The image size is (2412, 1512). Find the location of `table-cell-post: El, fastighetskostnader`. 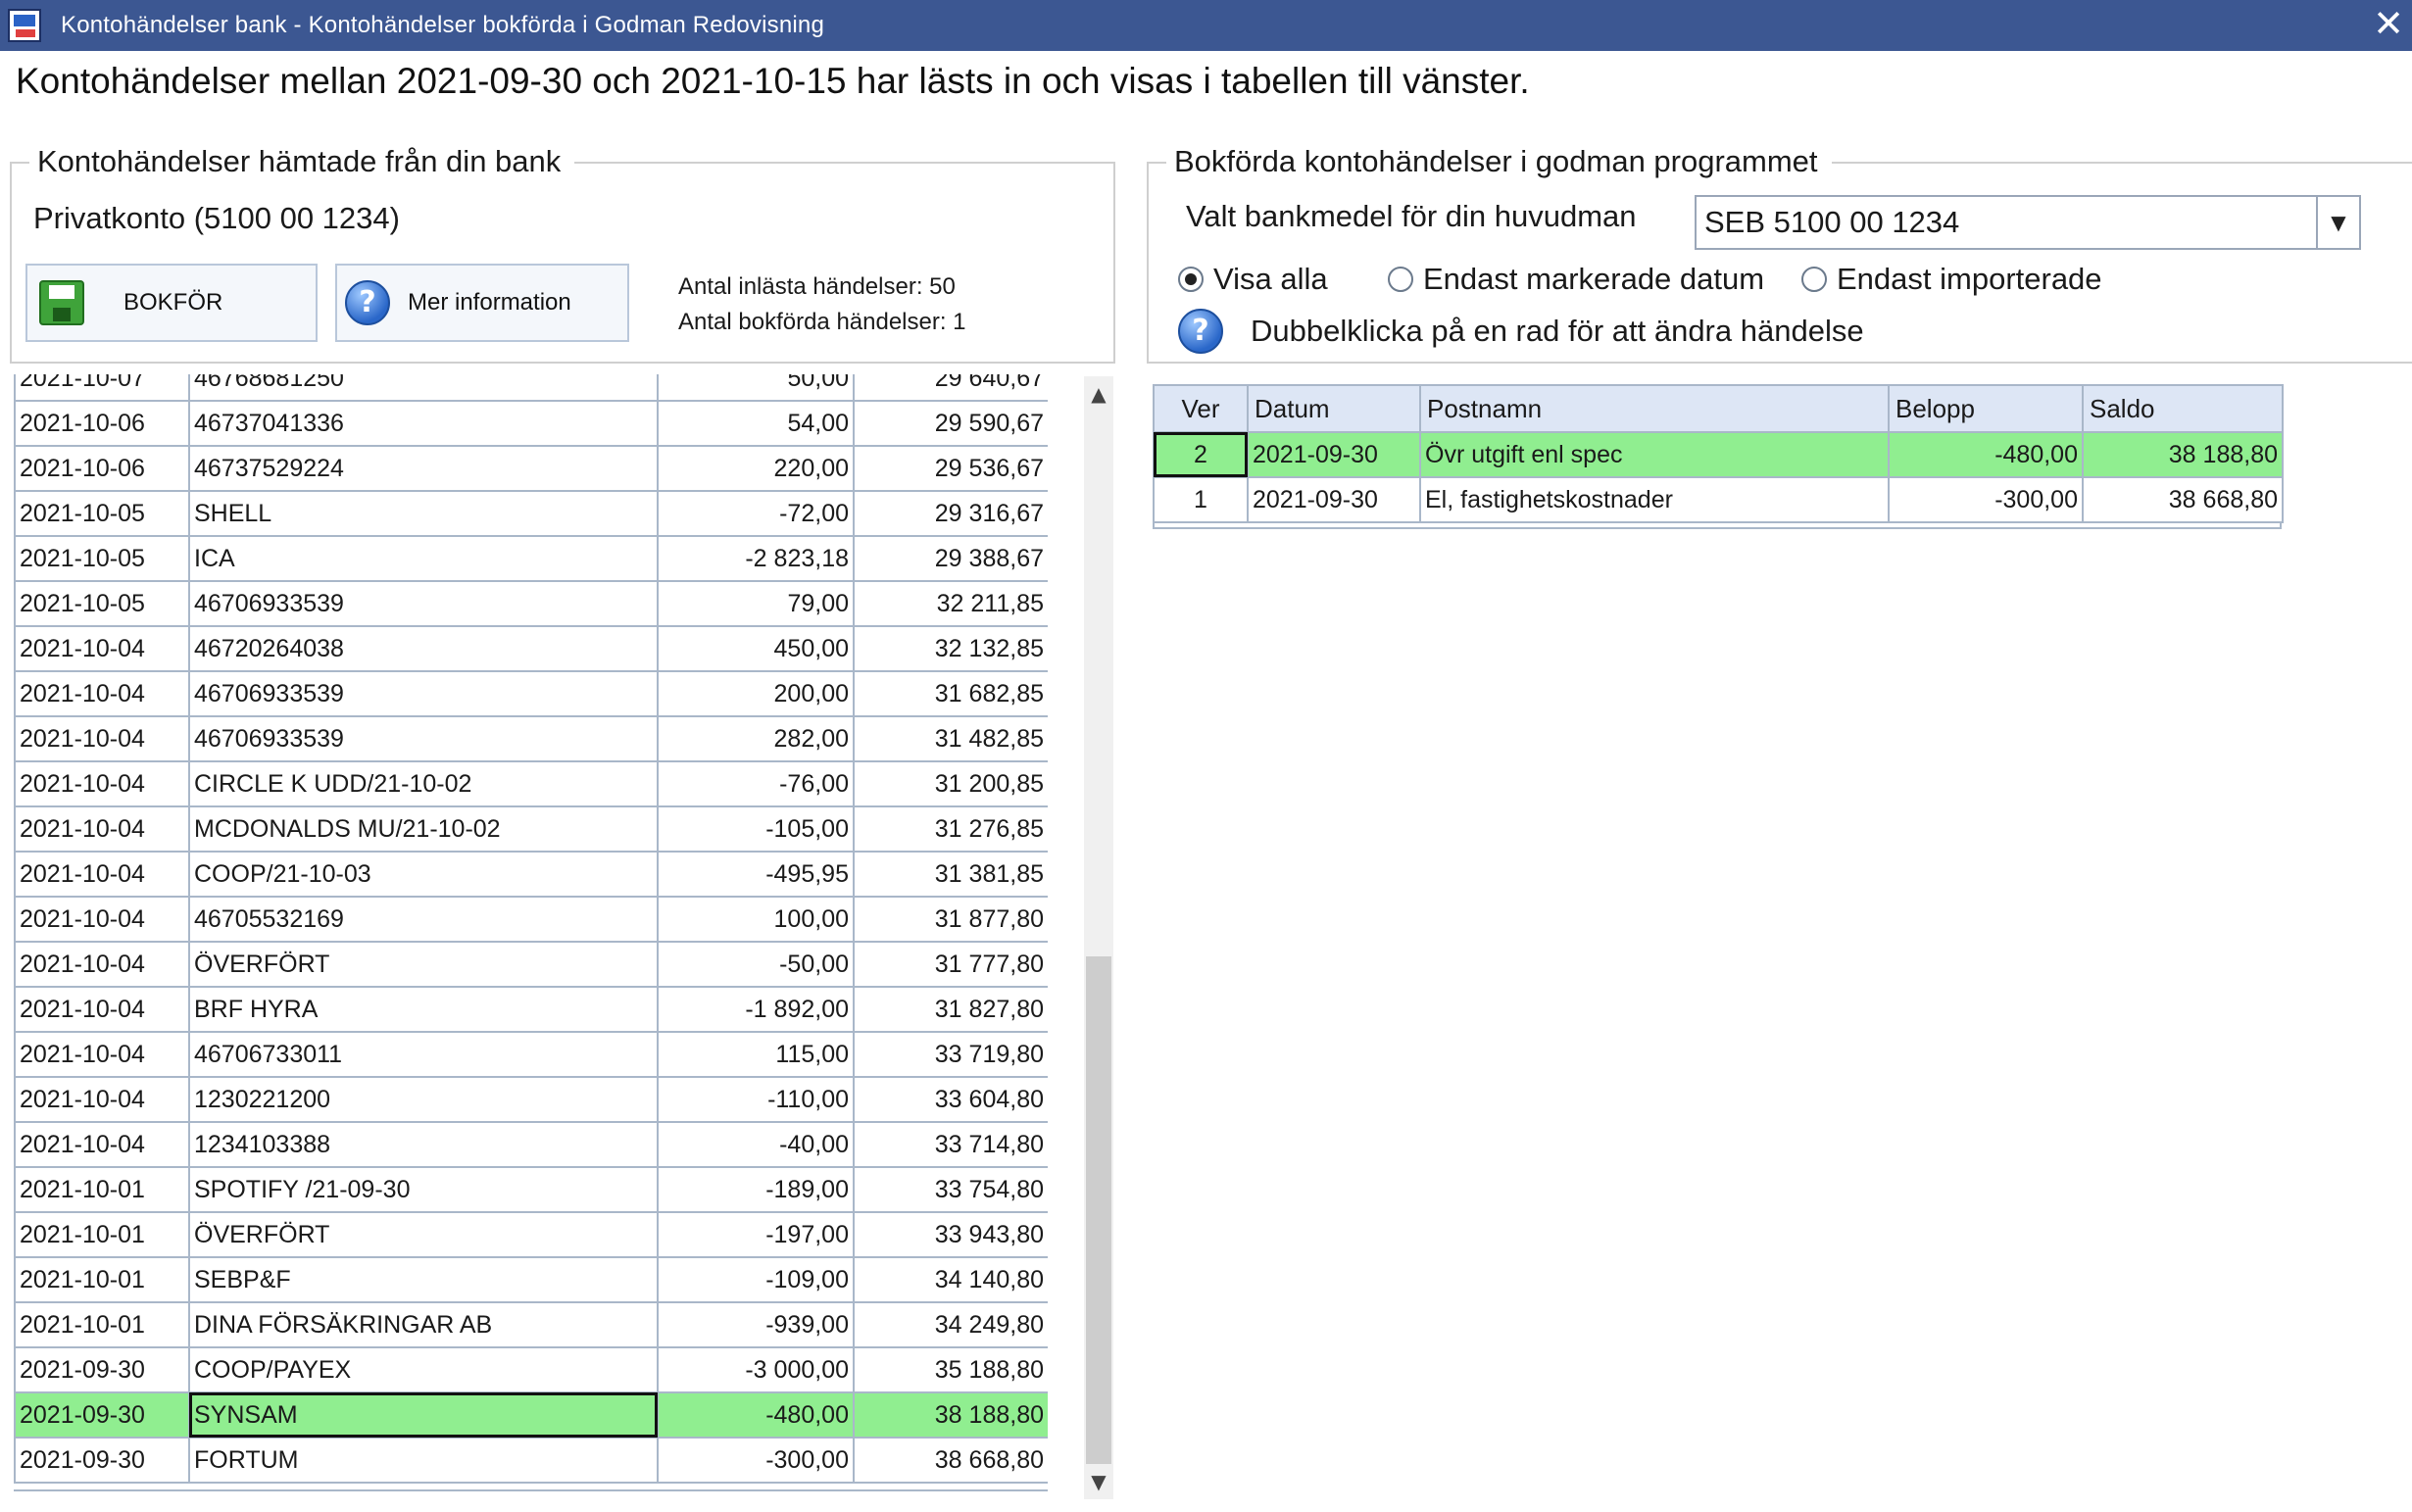

table-cell-post: El, fastighetskostnader is located at coordinates (1654, 499).